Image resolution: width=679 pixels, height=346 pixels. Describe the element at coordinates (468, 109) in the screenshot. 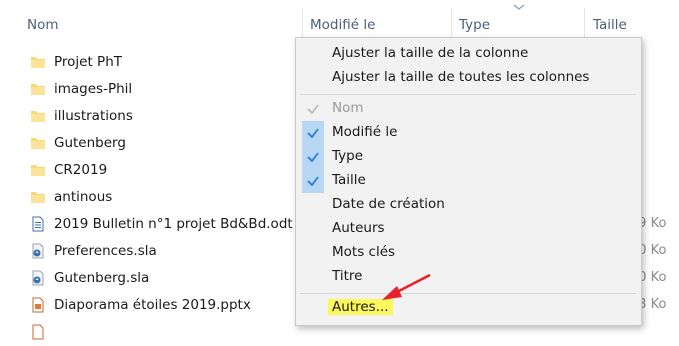

I see `menu-item-column-nom: Nom` at that location.